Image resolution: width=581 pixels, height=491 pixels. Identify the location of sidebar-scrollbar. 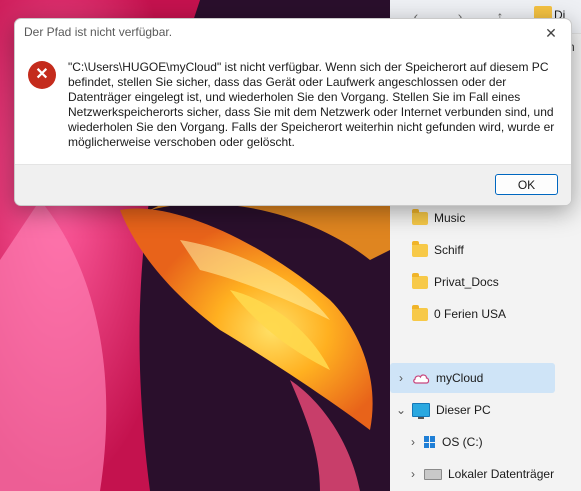
(576, 265).